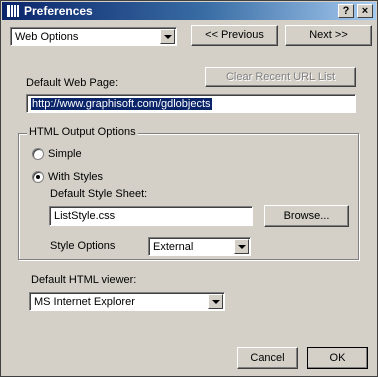 This screenshot has height=377, width=378. What do you see at coordinates (346, 11) in the screenshot?
I see `help-button: ?` at bounding box center [346, 11].